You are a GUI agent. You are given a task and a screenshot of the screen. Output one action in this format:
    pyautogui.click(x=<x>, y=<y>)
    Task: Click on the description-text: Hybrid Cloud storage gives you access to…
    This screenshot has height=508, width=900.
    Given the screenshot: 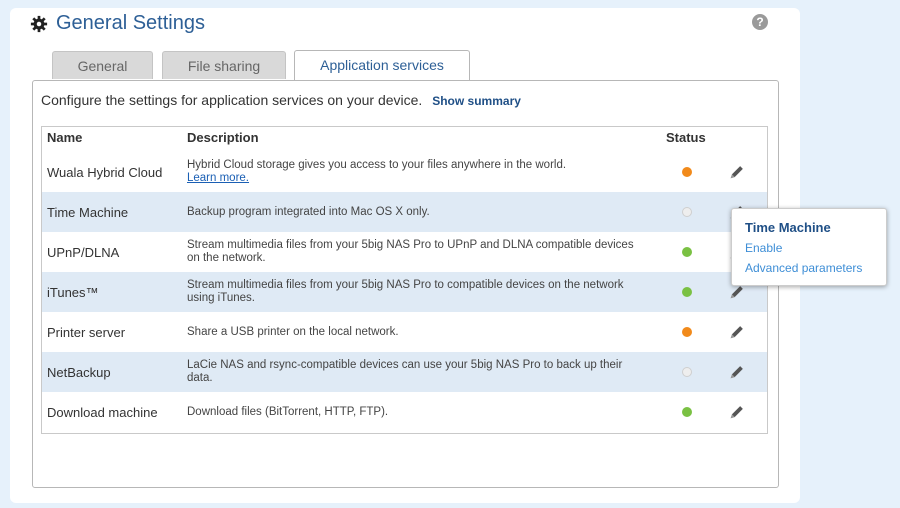 What is the action you would take?
    pyautogui.click(x=377, y=165)
    